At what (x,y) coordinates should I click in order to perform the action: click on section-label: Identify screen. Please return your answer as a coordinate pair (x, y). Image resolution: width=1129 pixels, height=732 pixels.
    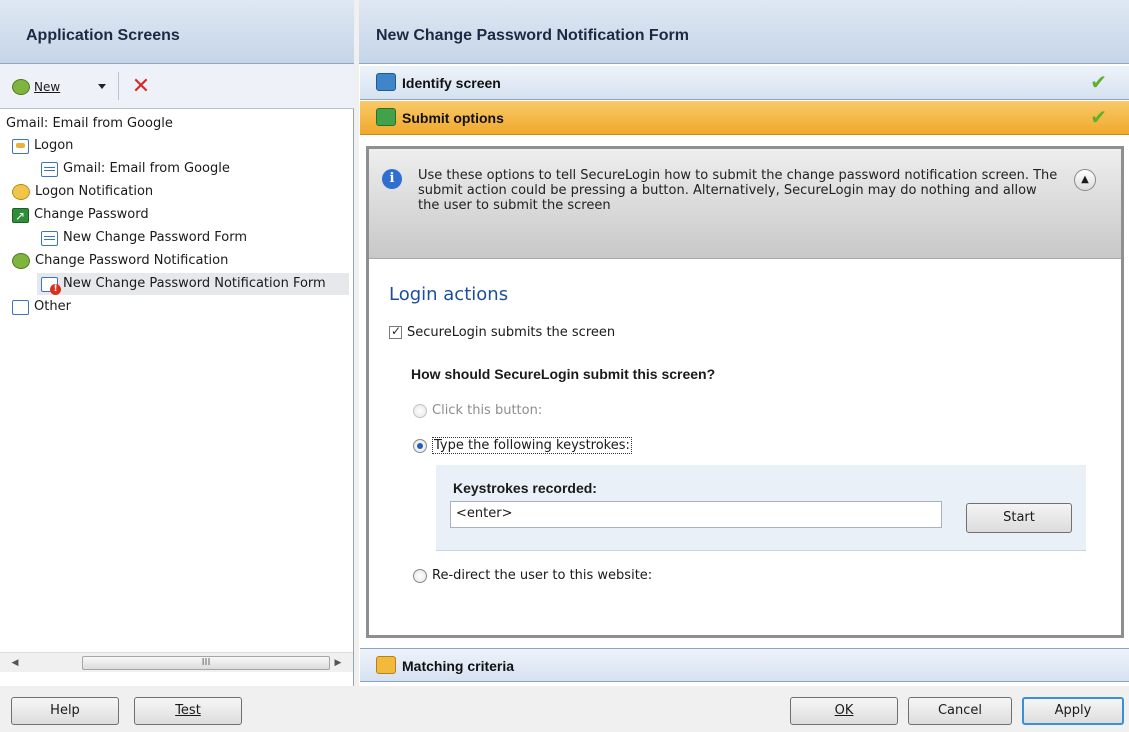
    Looking at the image, I should click on (451, 83).